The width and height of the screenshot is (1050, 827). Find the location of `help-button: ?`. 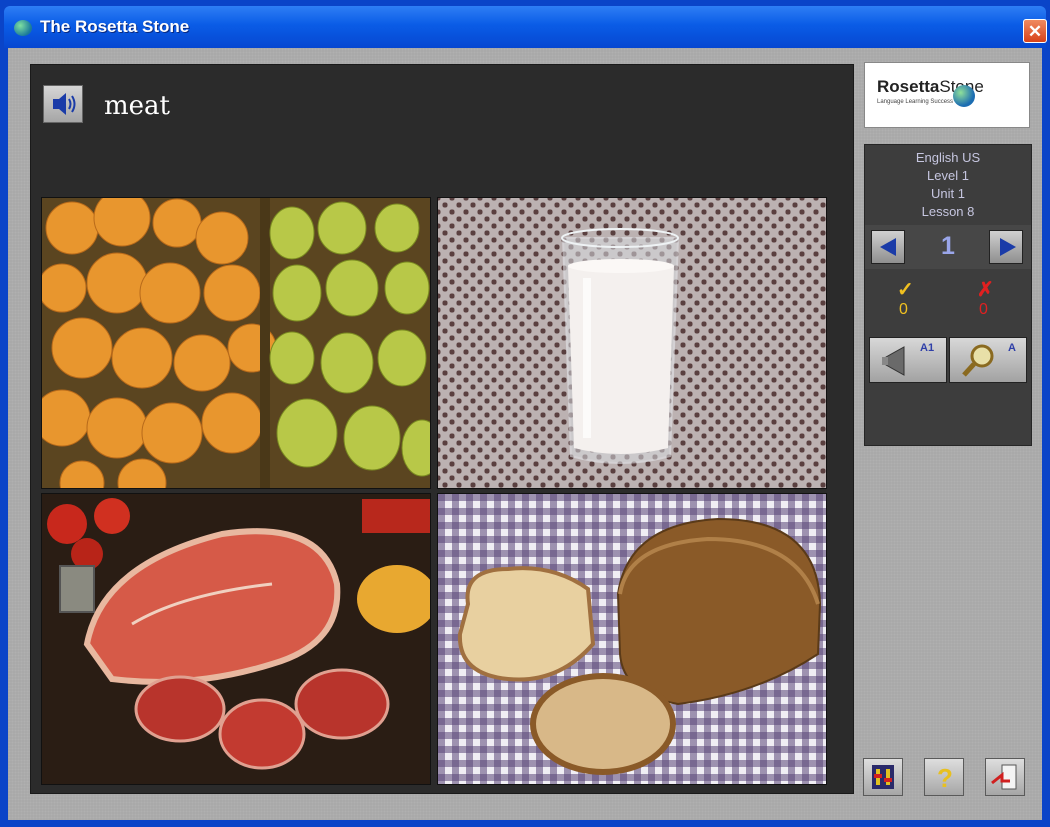

help-button: ? is located at coordinates (944, 777).